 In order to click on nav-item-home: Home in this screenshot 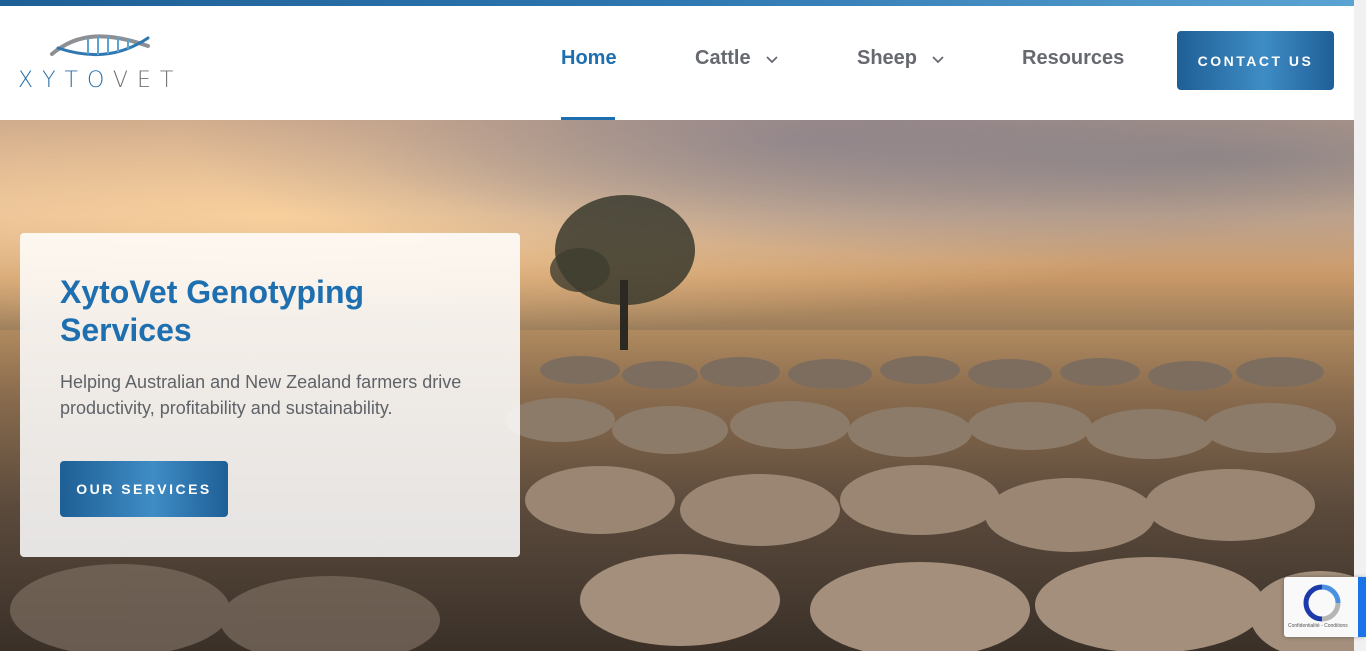, I will do `click(589, 58)`.